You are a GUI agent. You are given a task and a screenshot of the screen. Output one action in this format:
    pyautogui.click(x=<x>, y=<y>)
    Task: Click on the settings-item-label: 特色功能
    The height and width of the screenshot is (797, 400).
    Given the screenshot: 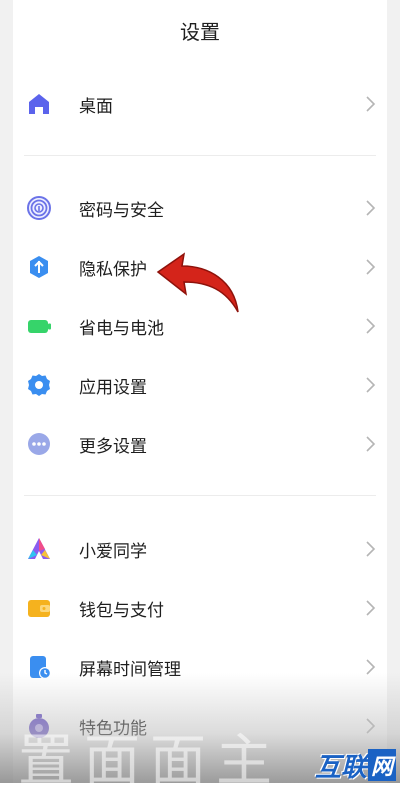 What is the action you would take?
    pyautogui.click(x=113, y=729)
    